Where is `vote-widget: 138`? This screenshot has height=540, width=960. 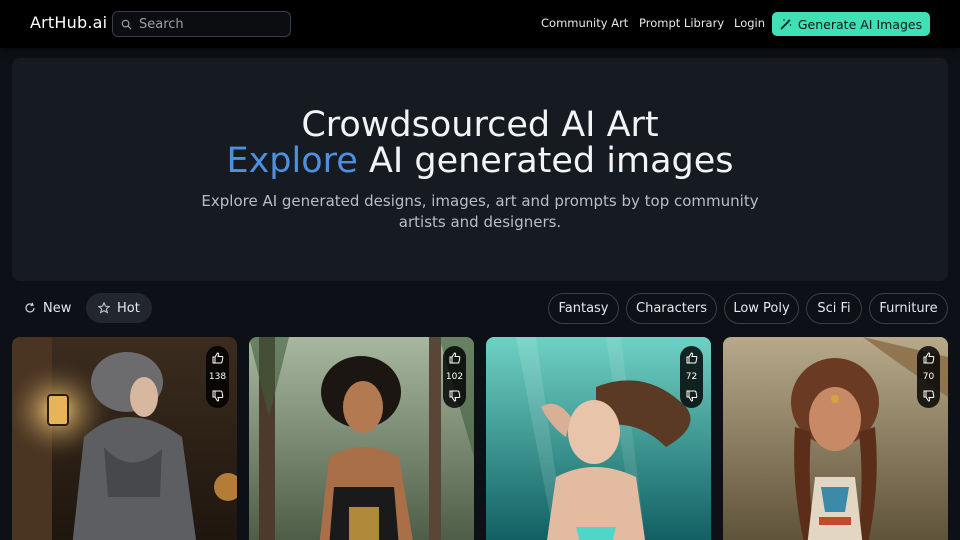 vote-widget: 138 is located at coordinates (217, 377).